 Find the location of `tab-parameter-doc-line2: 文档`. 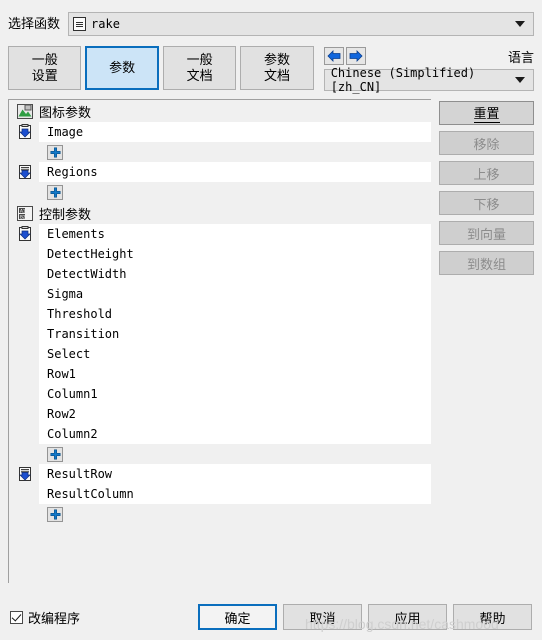

tab-parameter-doc-line2: 文档 is located at coordinates (276, 75).